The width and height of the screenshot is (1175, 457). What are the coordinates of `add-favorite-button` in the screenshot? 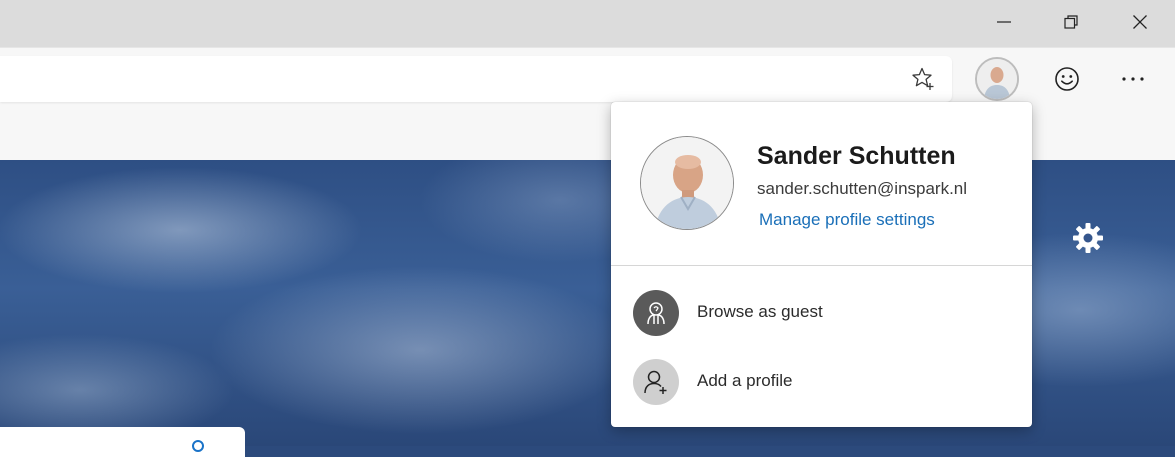 It's located at (923, 79).